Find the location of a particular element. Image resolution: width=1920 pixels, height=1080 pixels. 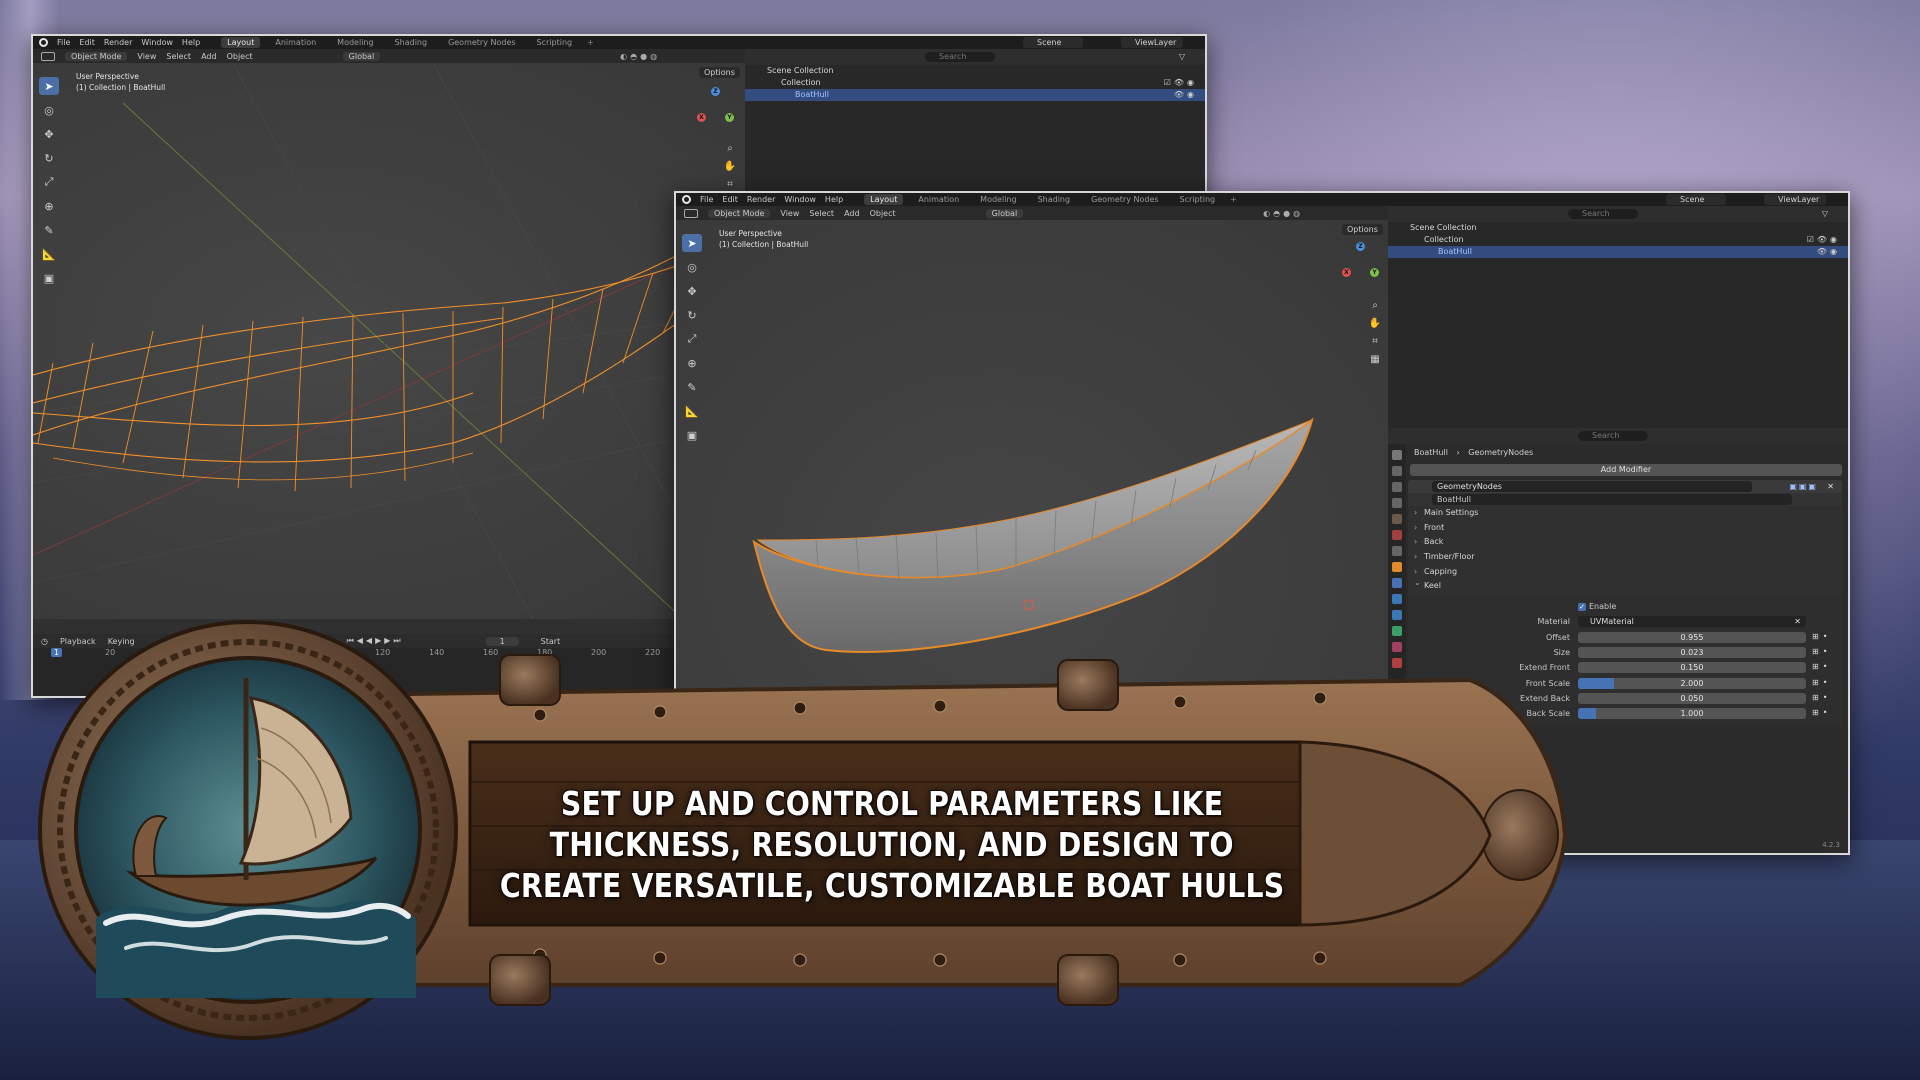

constraints-tab-icon is located at coordinates (1397, 631).